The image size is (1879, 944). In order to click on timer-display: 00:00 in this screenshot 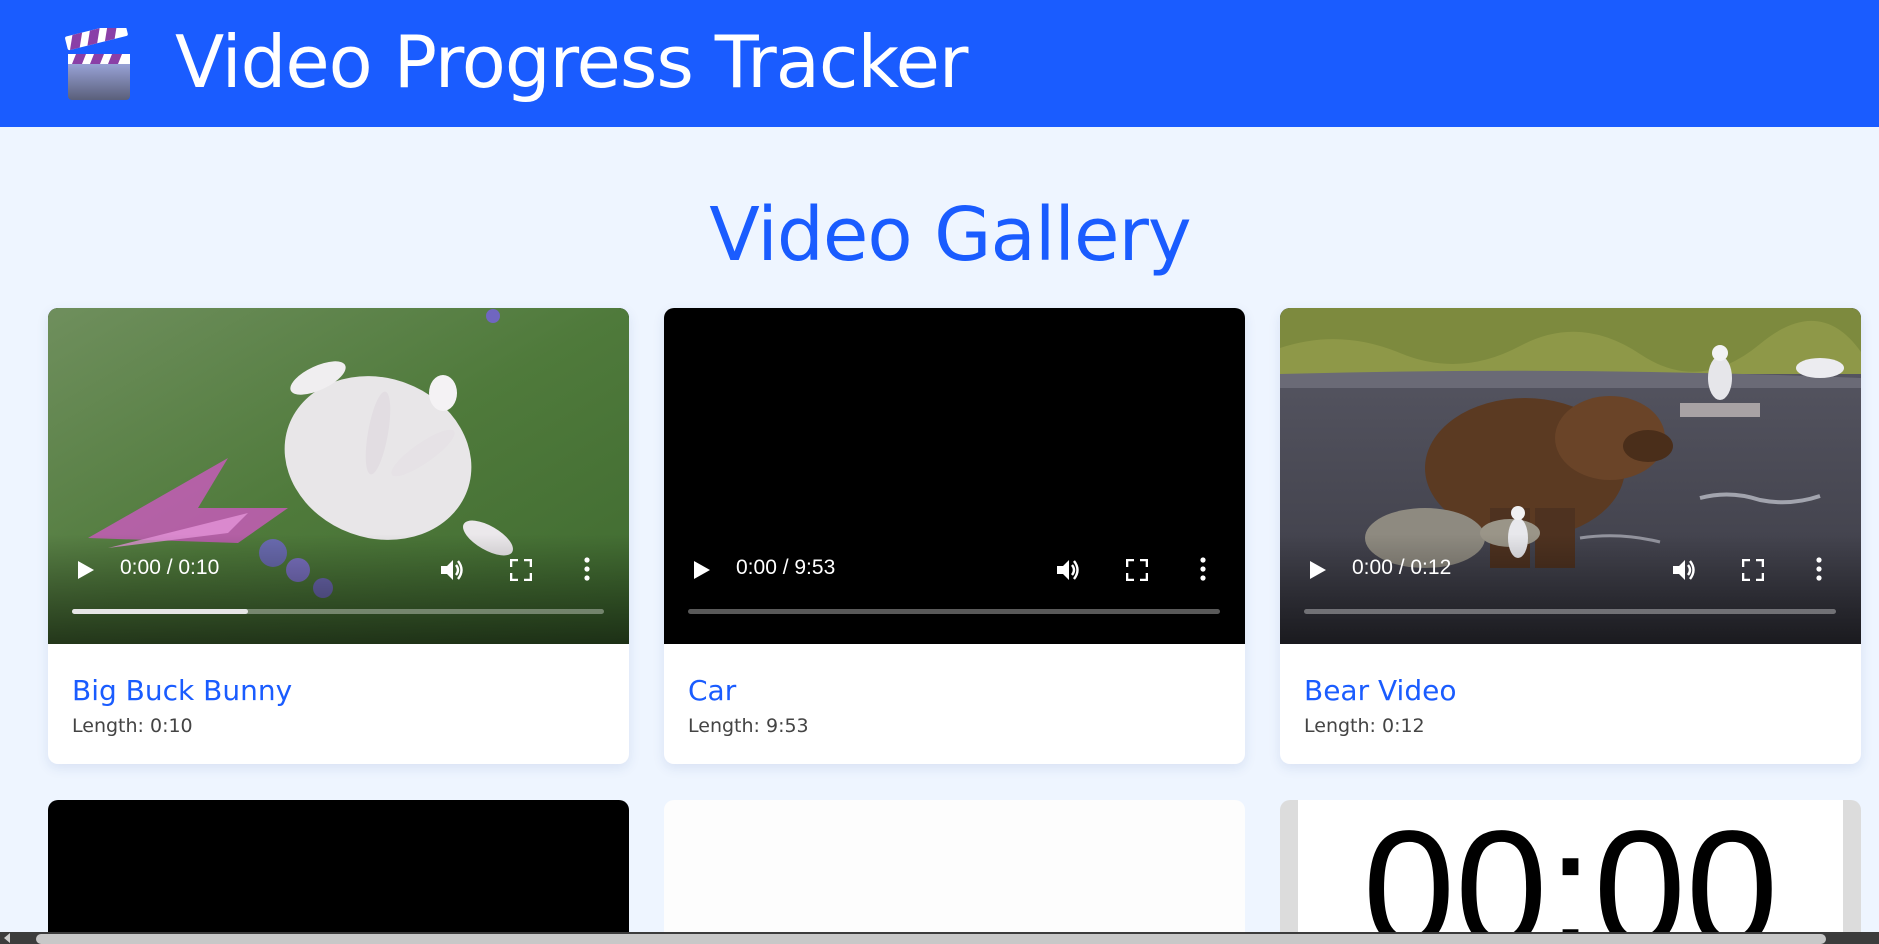, I will do `click(1570, 872)`.